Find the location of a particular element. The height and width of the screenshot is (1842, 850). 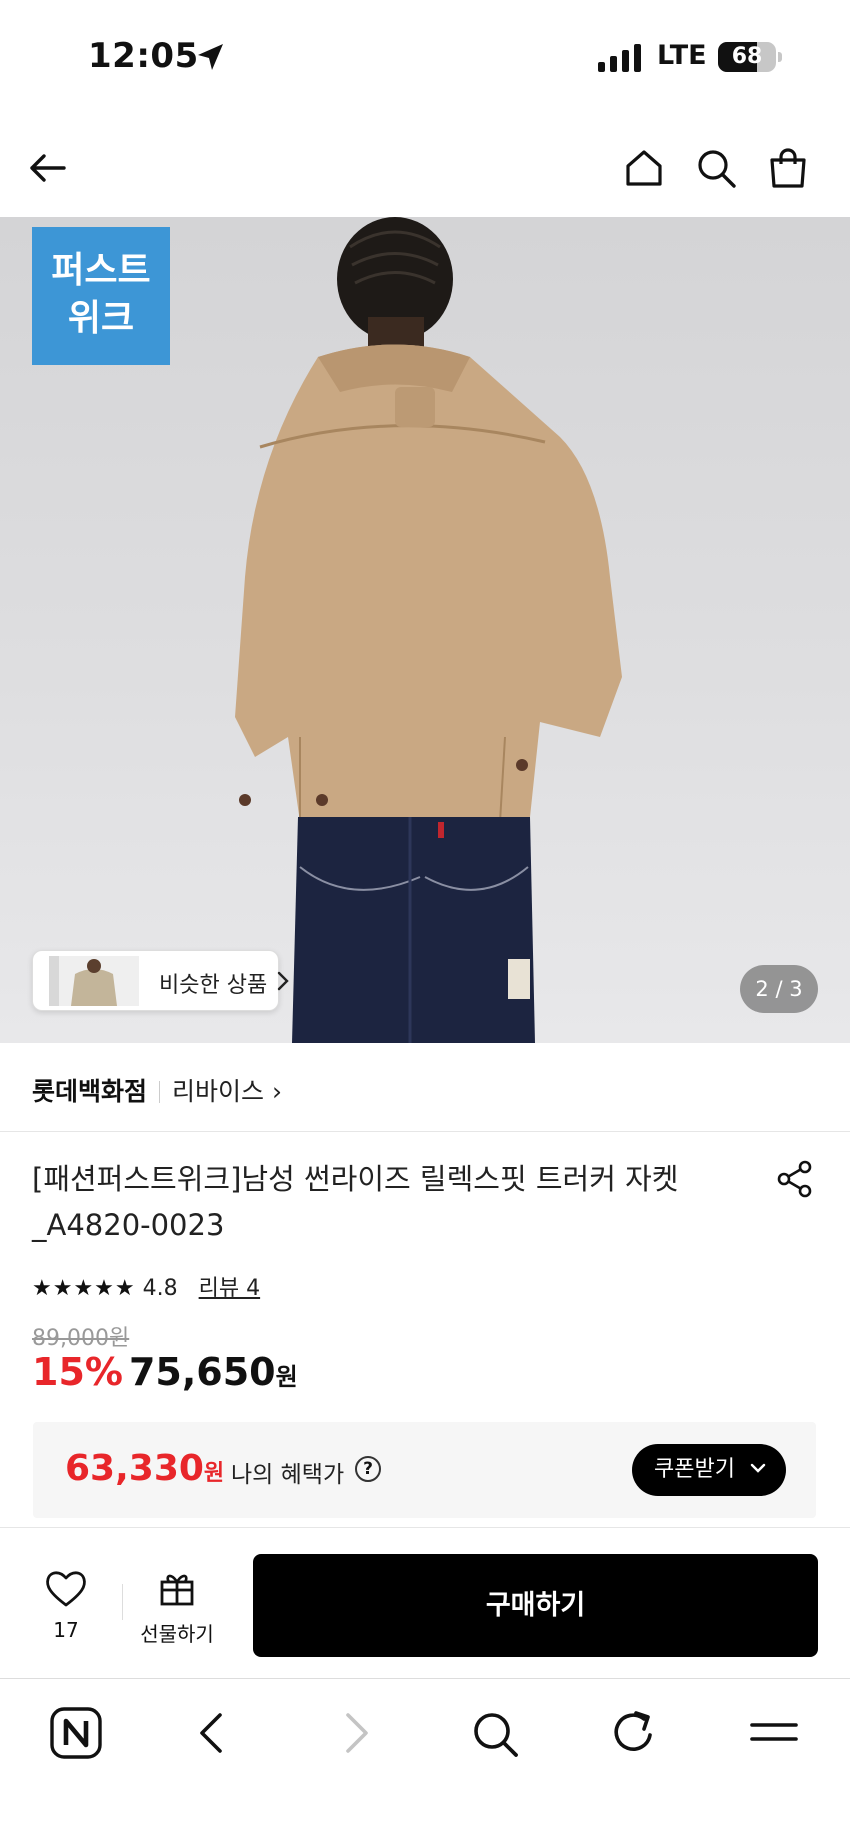

similar-products-label: 비슷한 상품 is located at coordinates (213, 985).